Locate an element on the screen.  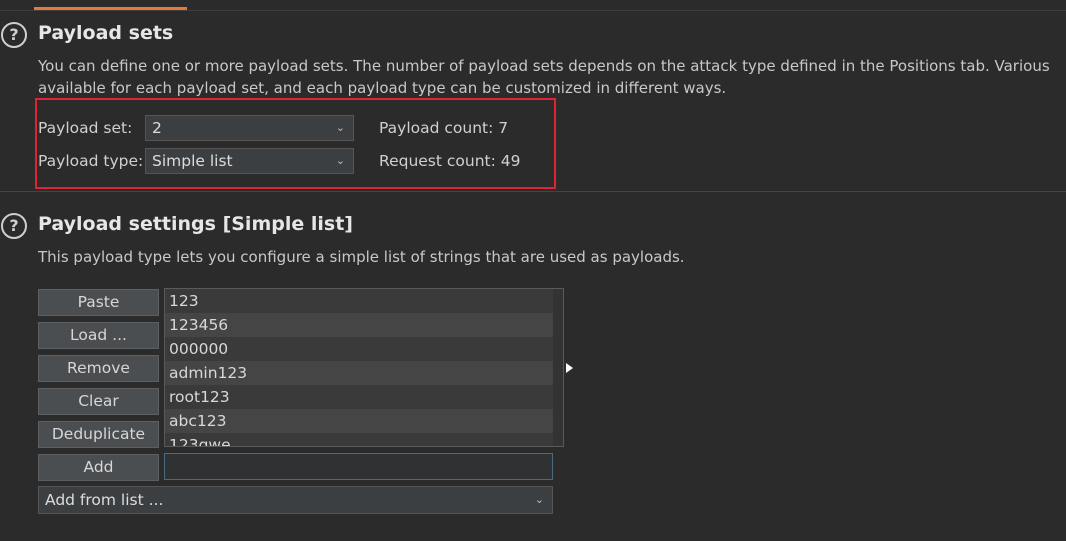
deduplicate-button: Deduplicate is located at coordinates (98, 434).